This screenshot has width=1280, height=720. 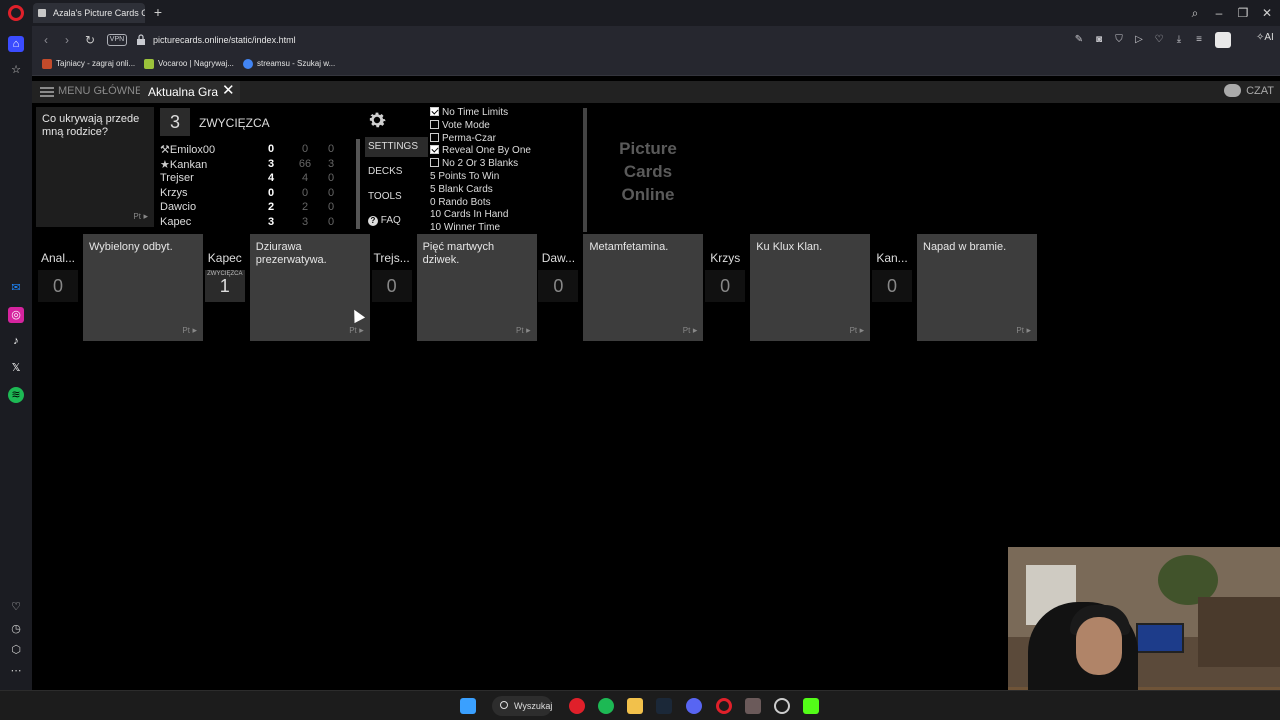 What do you see at coordinates (158, 12) in the screenshot?
I see `new-tab-button: +` at bounding box center [158, 12].